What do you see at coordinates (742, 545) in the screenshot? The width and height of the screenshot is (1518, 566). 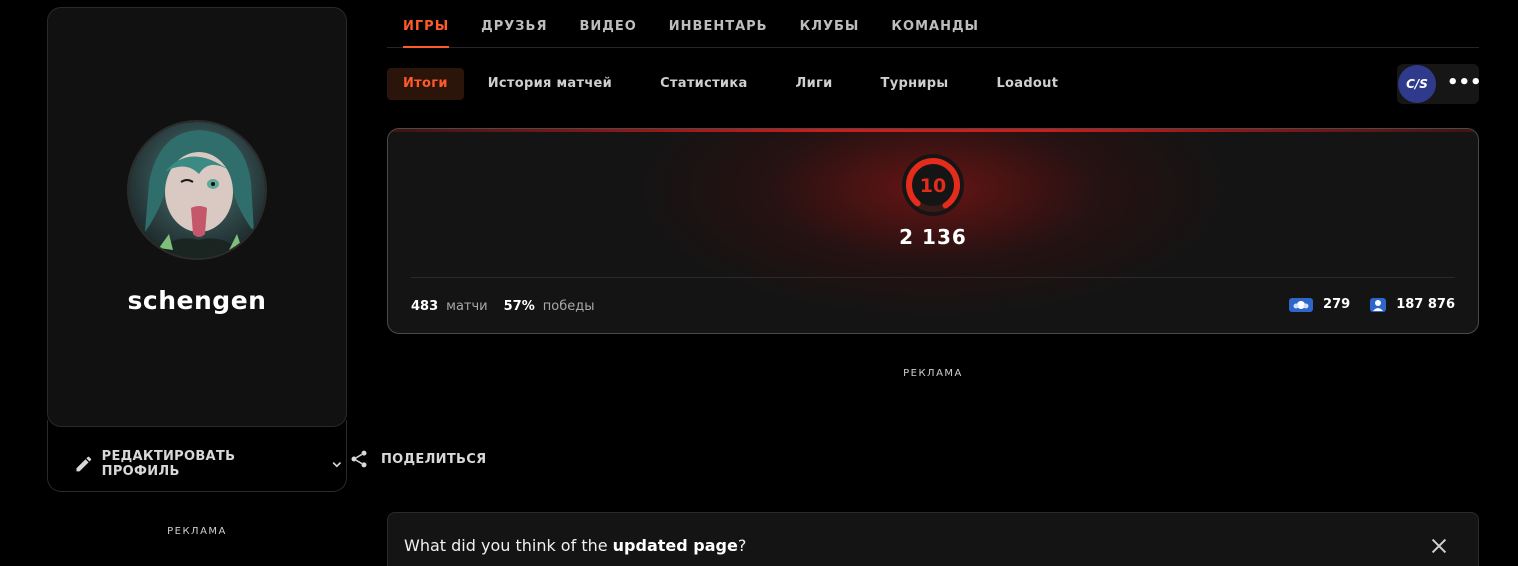 I see `feedback-suffix: ?` at bounding box center [742, 545].